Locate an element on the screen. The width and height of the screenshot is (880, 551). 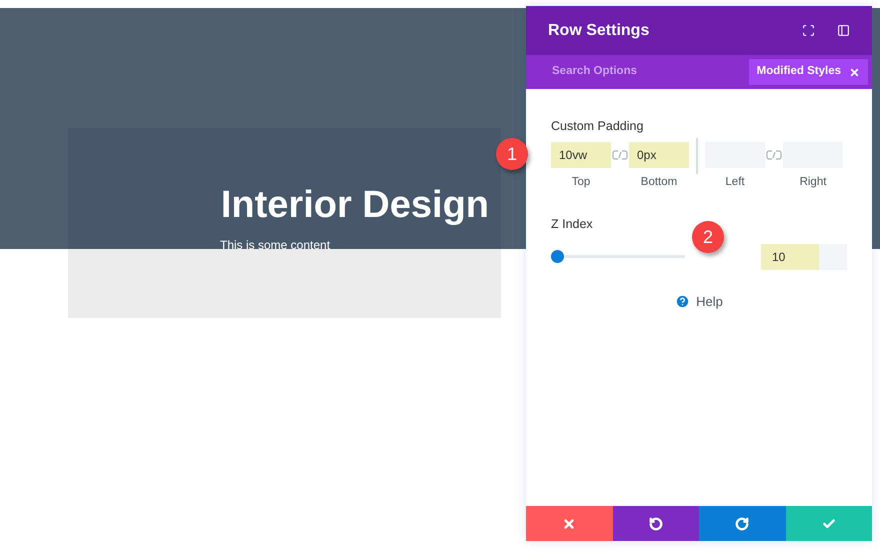
panel-title: Row Settings is located at coordinates (599, 30).